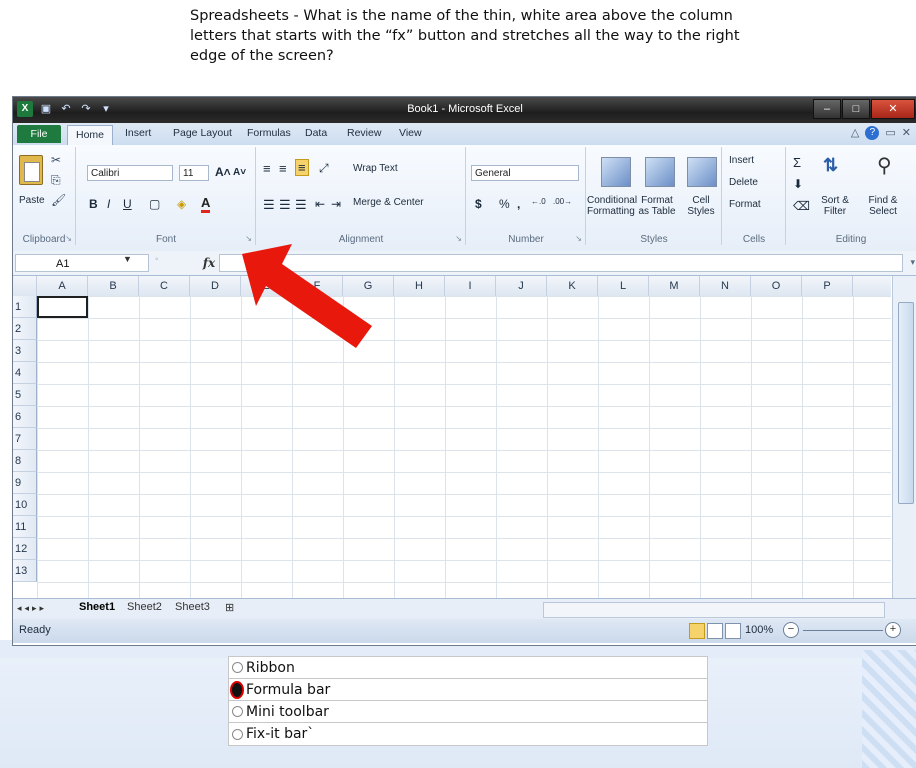 The height and width of the screenshot is (768, 916). Describe the element at coordinates (209, 263) in the screenshot. I see `insert-function-button: fx` at that location.